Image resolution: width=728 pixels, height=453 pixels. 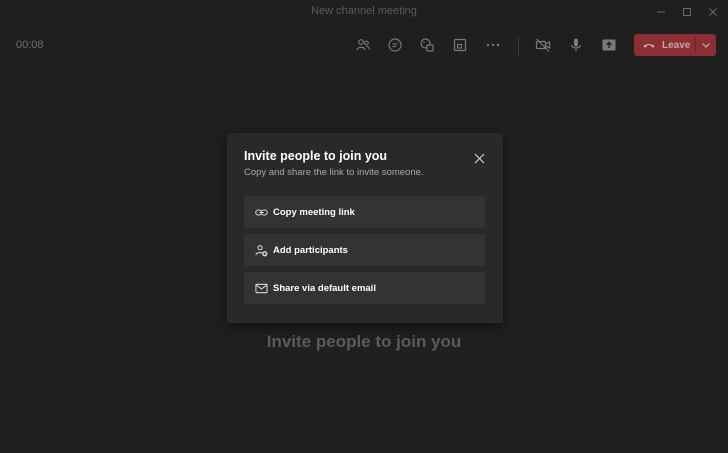 What do you see at coordinates (706, 45) in the screenshot?
I see `chevron-down-icon` at bounding box center [706, 45].